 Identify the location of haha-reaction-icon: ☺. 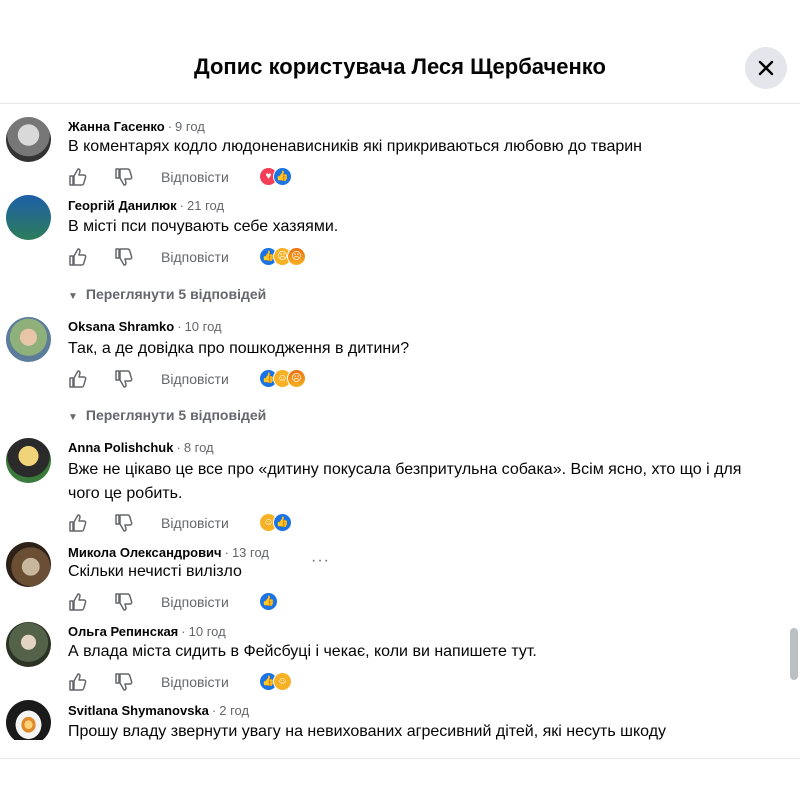
(282, 681).